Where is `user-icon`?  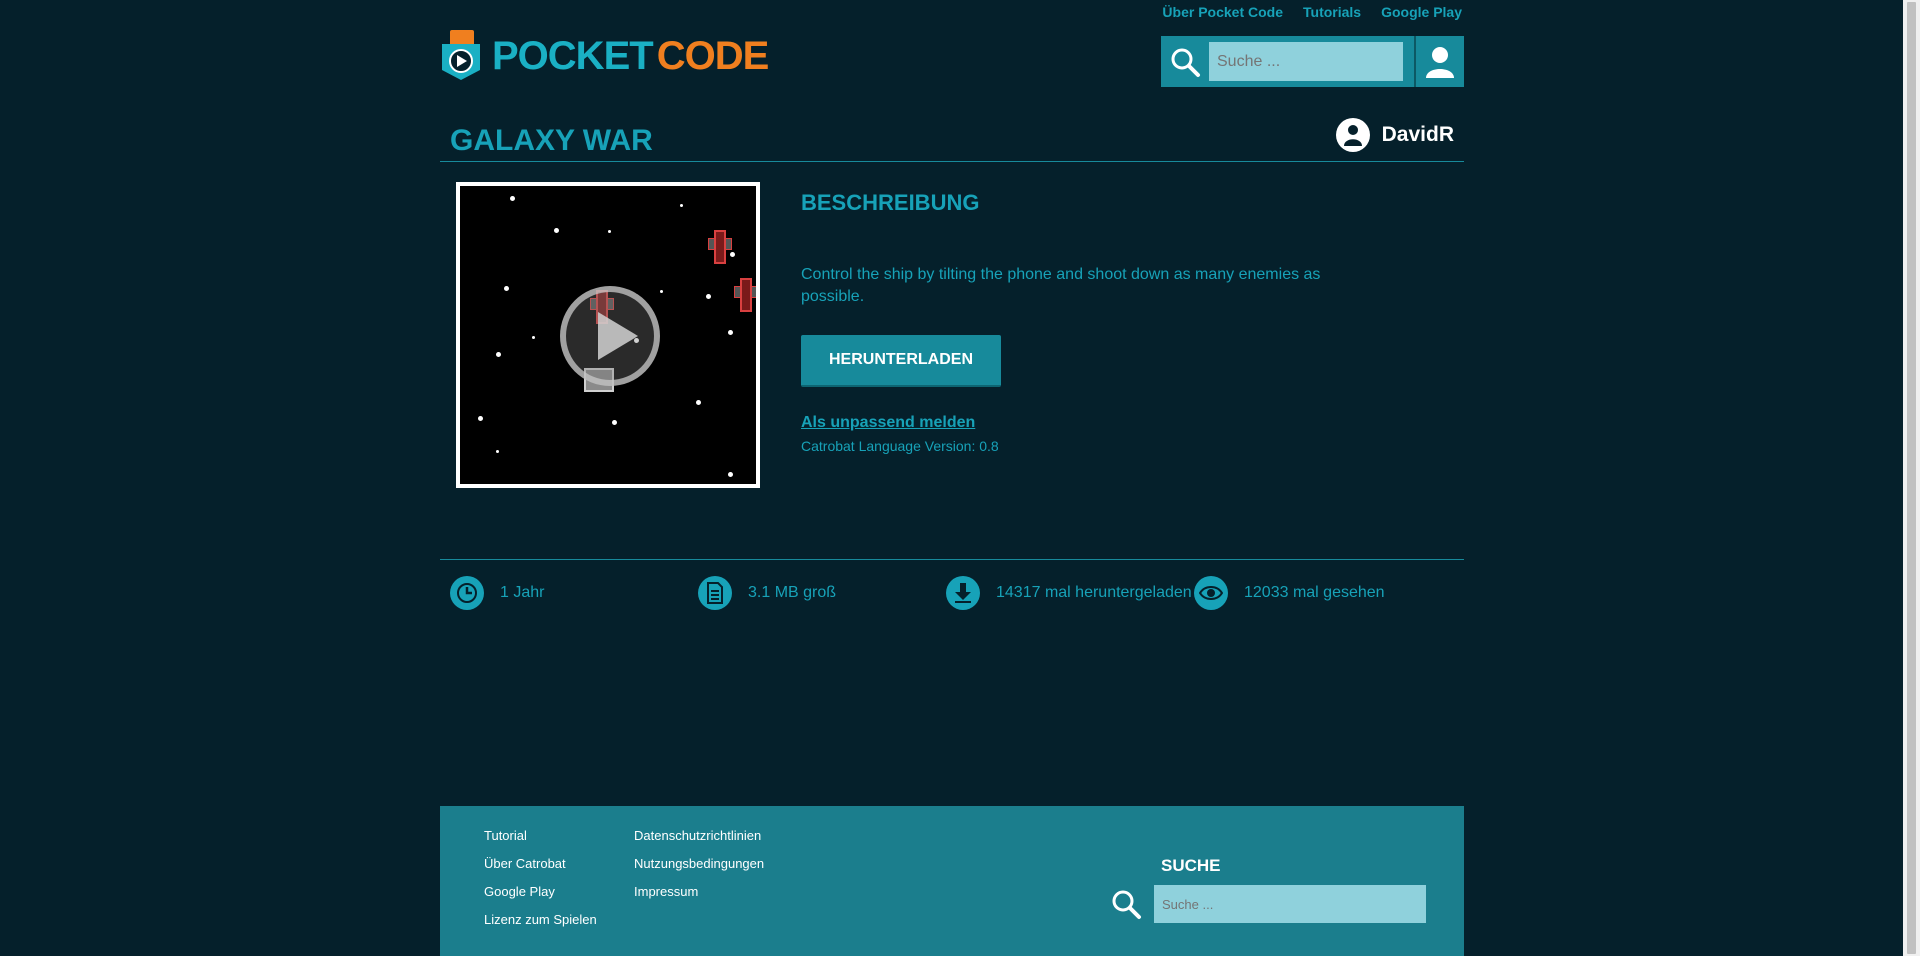 user-icon is located at coordinates (1440, 62).